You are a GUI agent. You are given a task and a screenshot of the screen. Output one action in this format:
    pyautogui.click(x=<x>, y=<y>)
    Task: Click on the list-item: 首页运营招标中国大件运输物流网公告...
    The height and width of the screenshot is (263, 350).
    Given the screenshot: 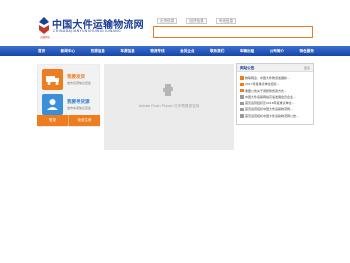 What is the action you would take?
    pyautogui.click(x=276, y=116)
    